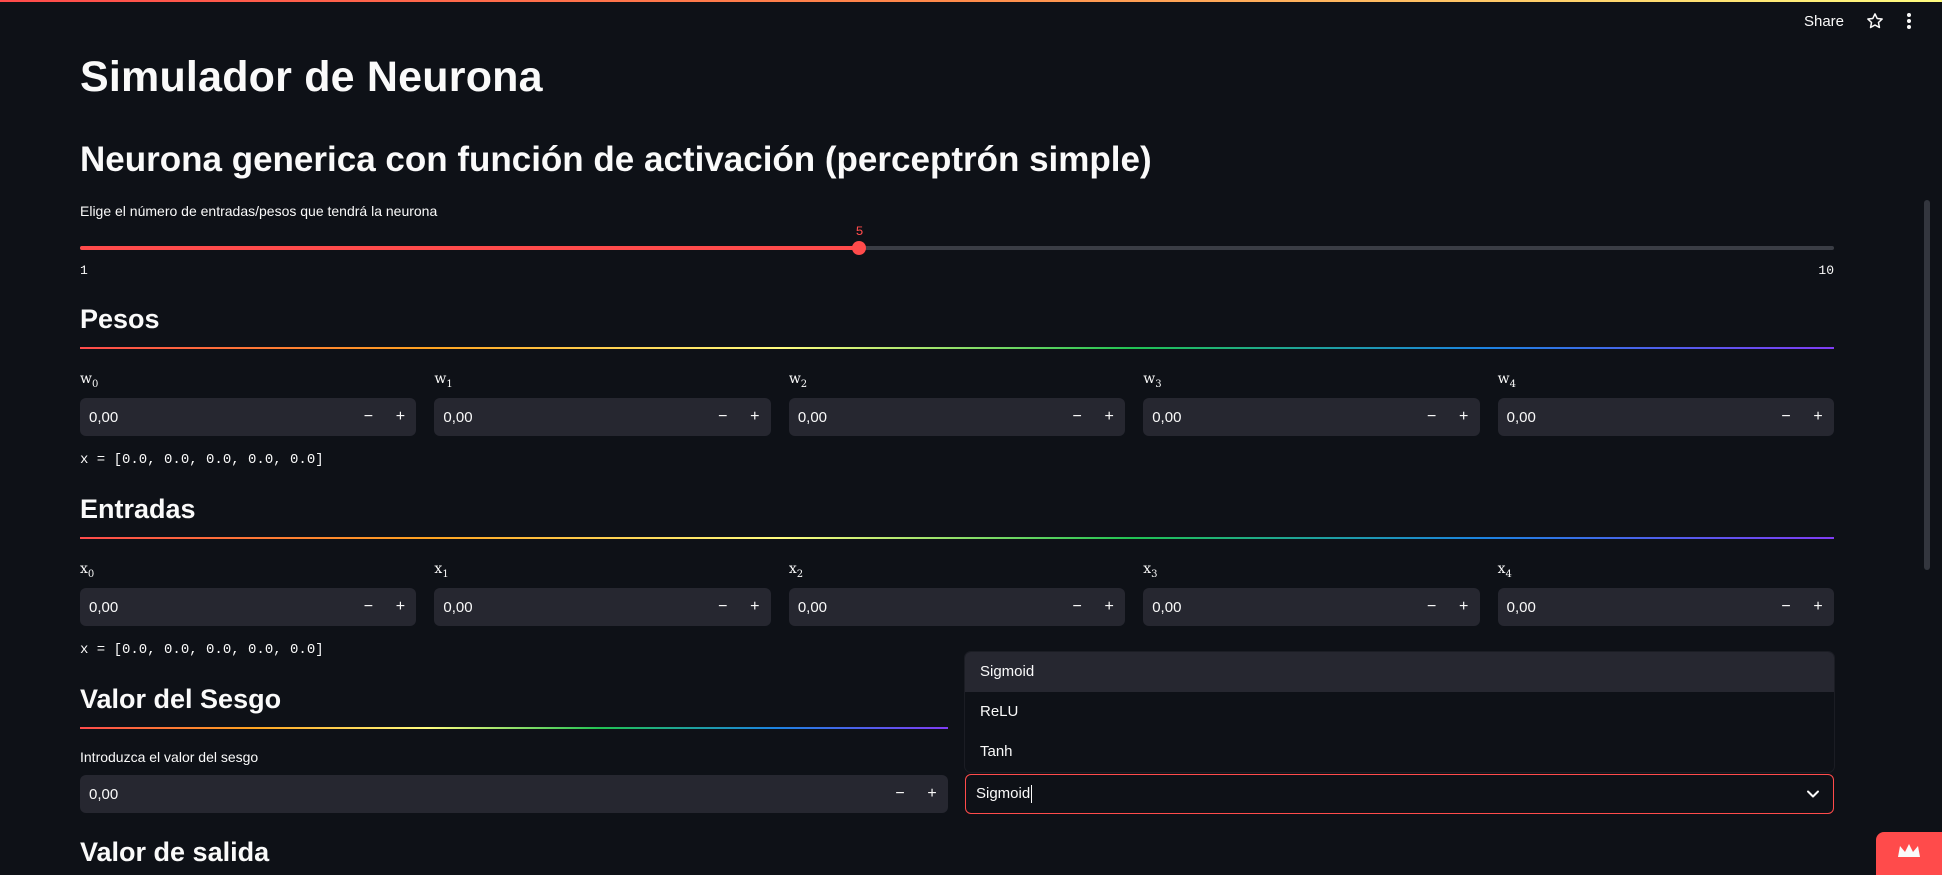 The image size is (1942, 875). I want to click on weight-field: w3 0,00 − +, so click(1311, 402).